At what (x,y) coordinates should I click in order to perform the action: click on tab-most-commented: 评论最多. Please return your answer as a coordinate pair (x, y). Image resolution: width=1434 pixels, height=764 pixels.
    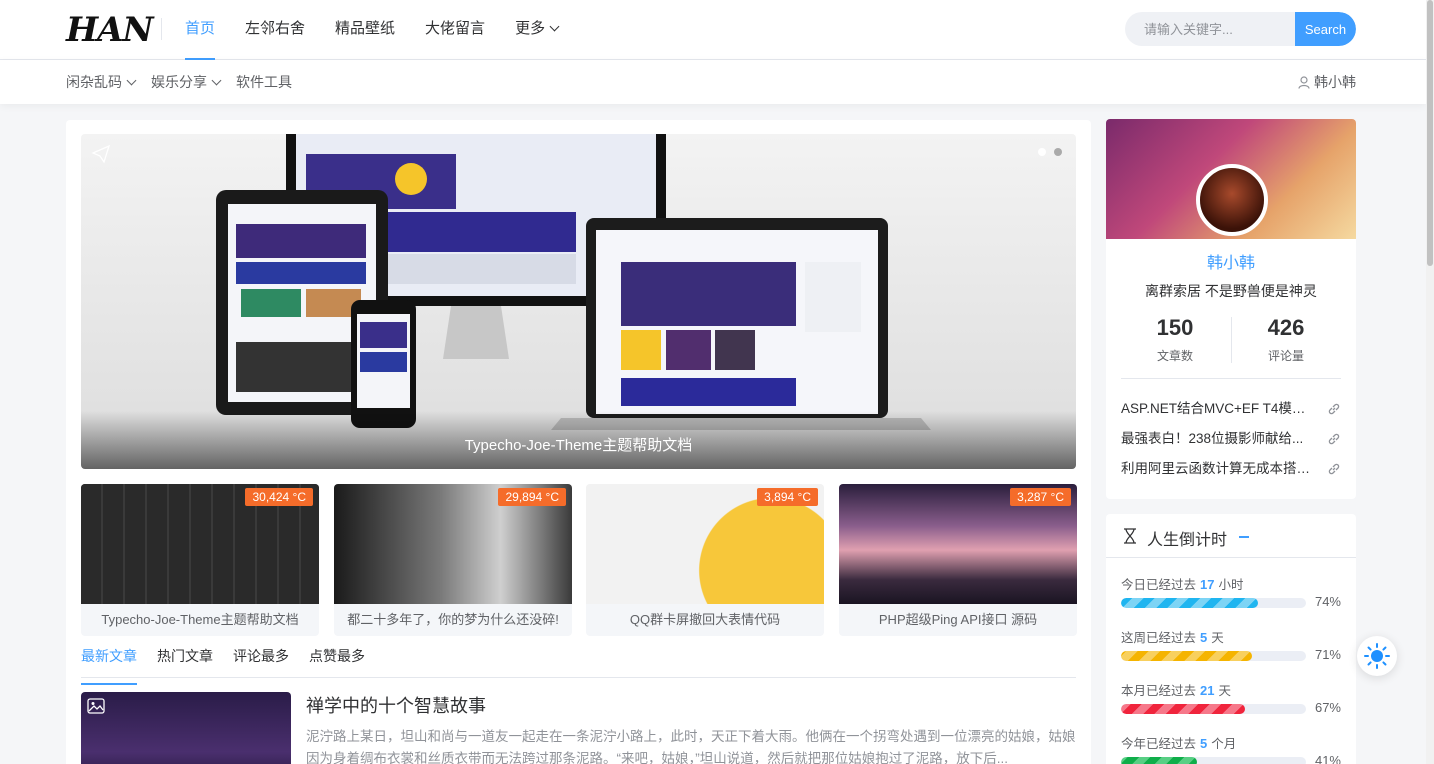
    Looking at the image, I should click on (261, 659).